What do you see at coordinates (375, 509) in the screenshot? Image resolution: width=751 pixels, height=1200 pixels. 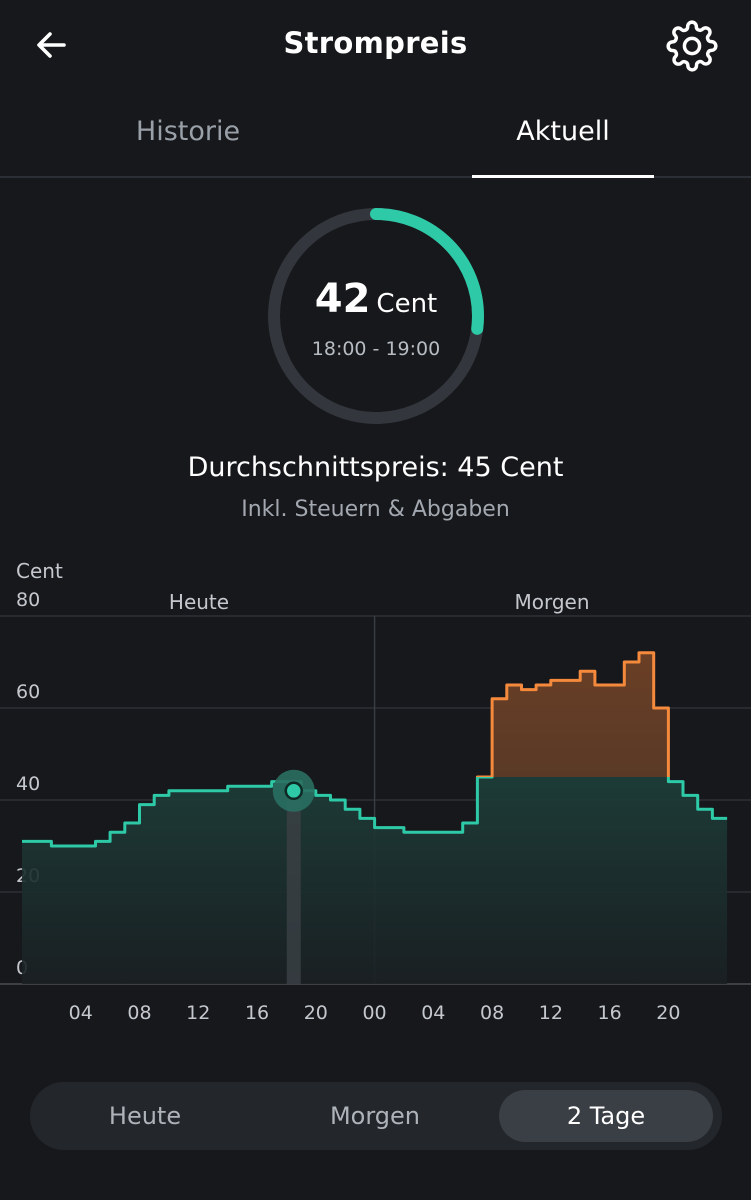 I see `average-price-subtitle: Inkl. Steuern & Abgaben` at bounding box center [375, 509].